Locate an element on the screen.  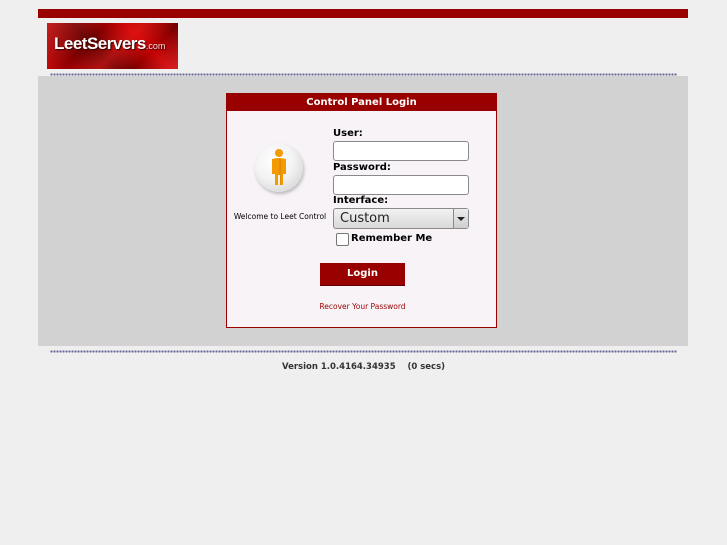
interface-selected-value: Custom is located at coordinates (365, 218).